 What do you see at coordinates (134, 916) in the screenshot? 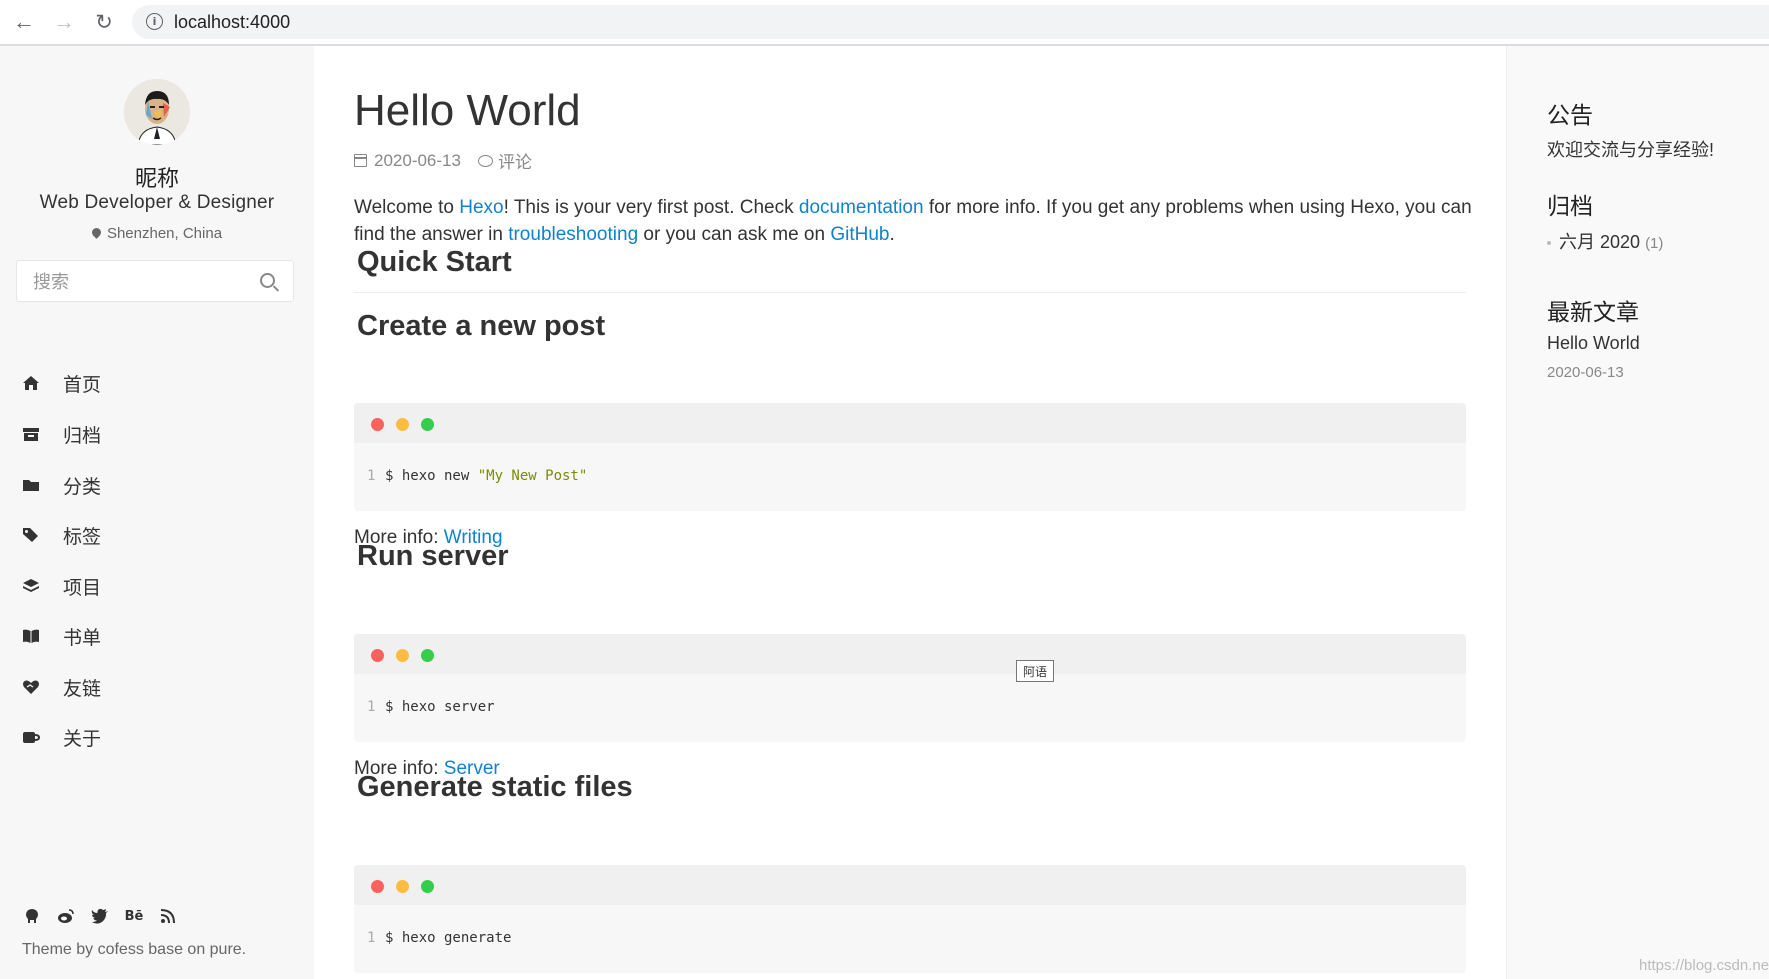
I see `behance-icon: Bē` at bounding box center [134, 916].